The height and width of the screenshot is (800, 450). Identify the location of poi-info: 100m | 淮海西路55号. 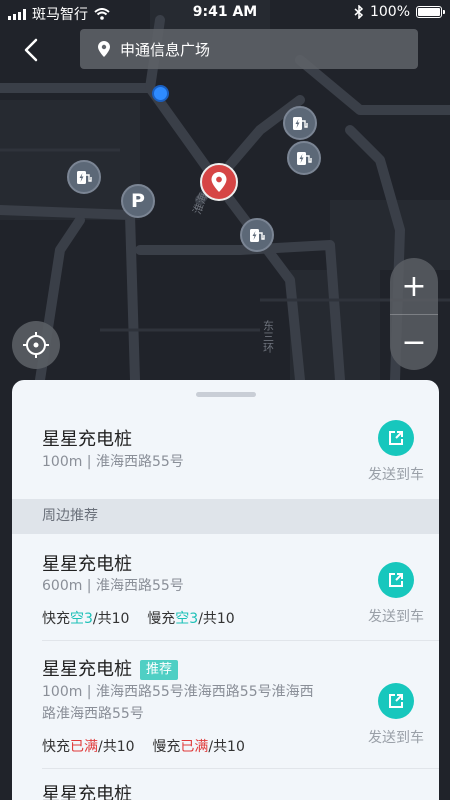
(113, 462).